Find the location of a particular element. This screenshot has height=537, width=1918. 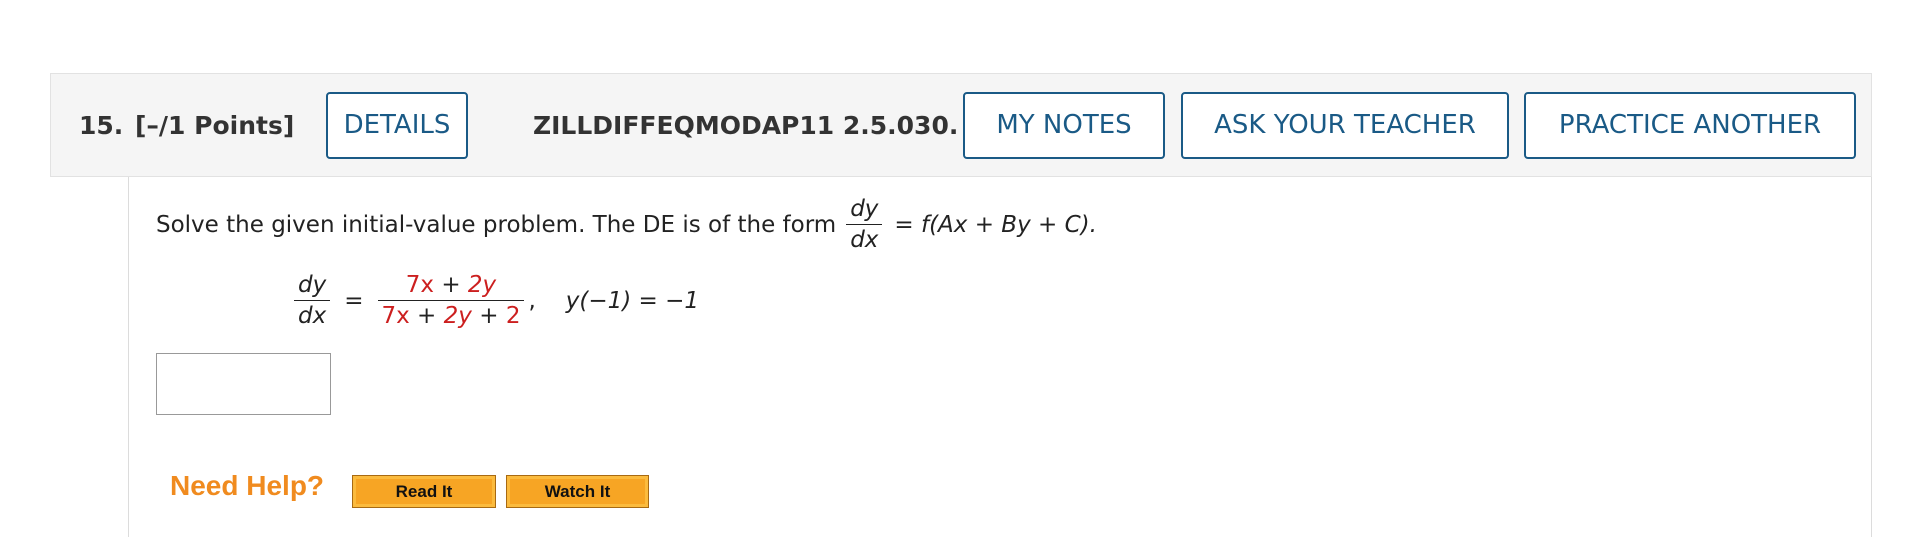

lhs-fraction: dy dx is located at coordinates (312, 300).